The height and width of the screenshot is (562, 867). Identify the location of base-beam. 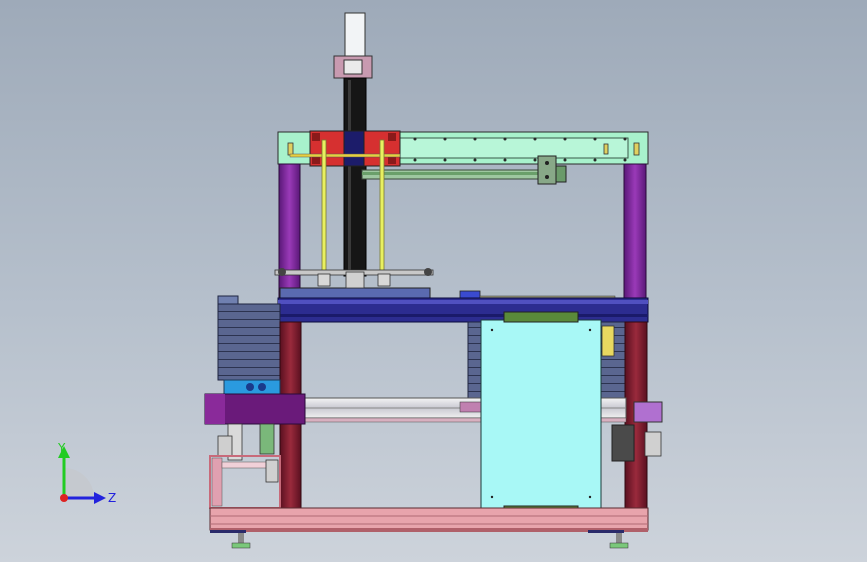
(429, 519).